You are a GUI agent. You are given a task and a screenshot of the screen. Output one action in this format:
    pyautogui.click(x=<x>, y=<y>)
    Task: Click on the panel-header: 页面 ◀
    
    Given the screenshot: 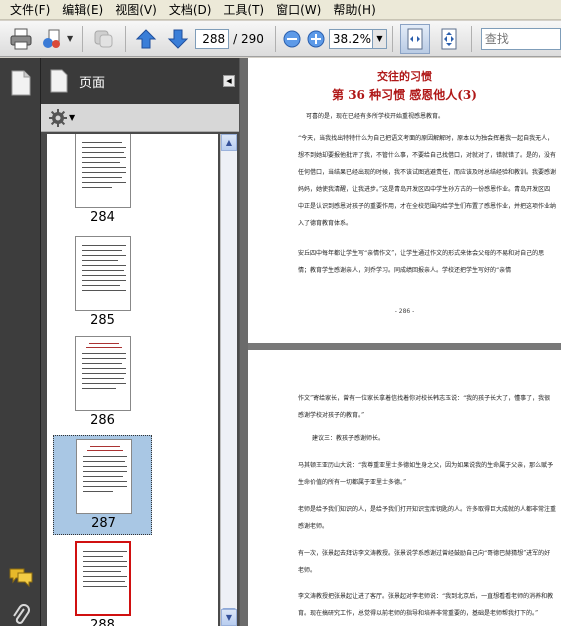 What is the action you would take?
    pyautogui.click(x=140, y=81)
    